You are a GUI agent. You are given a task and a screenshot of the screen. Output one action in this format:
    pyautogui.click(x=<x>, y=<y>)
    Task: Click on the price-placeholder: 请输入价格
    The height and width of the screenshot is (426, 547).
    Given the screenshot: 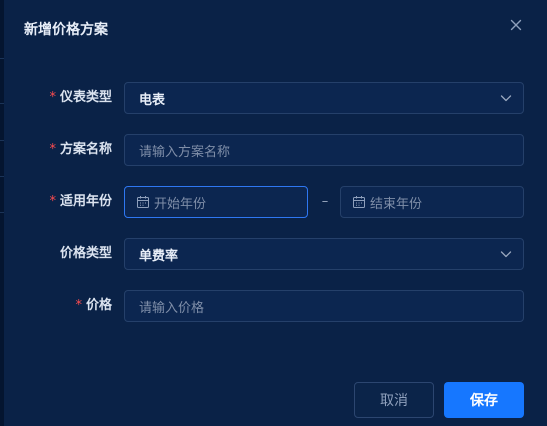 What is the action you would take?
    pyautogui.click(x=172, y=308)
    